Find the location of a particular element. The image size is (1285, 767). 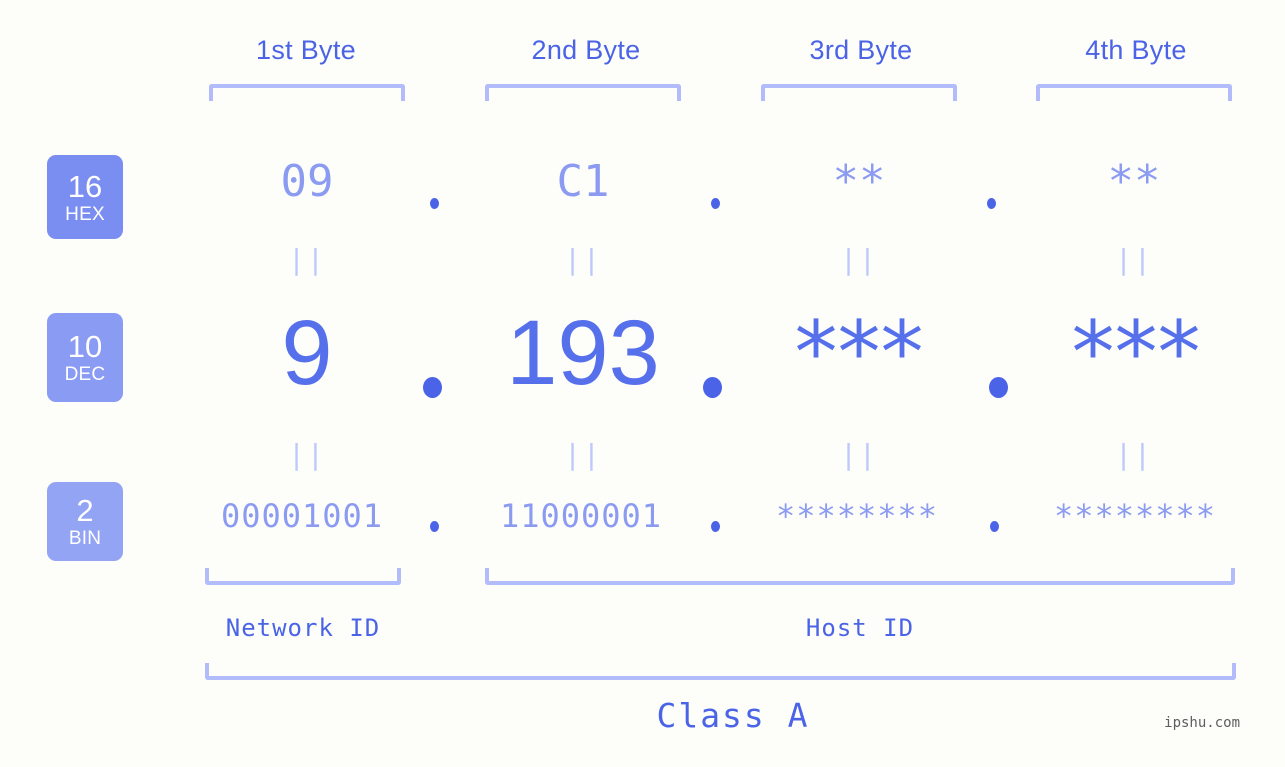

radix-badge-bin-number: 2 is located at coordinates (85, 510).